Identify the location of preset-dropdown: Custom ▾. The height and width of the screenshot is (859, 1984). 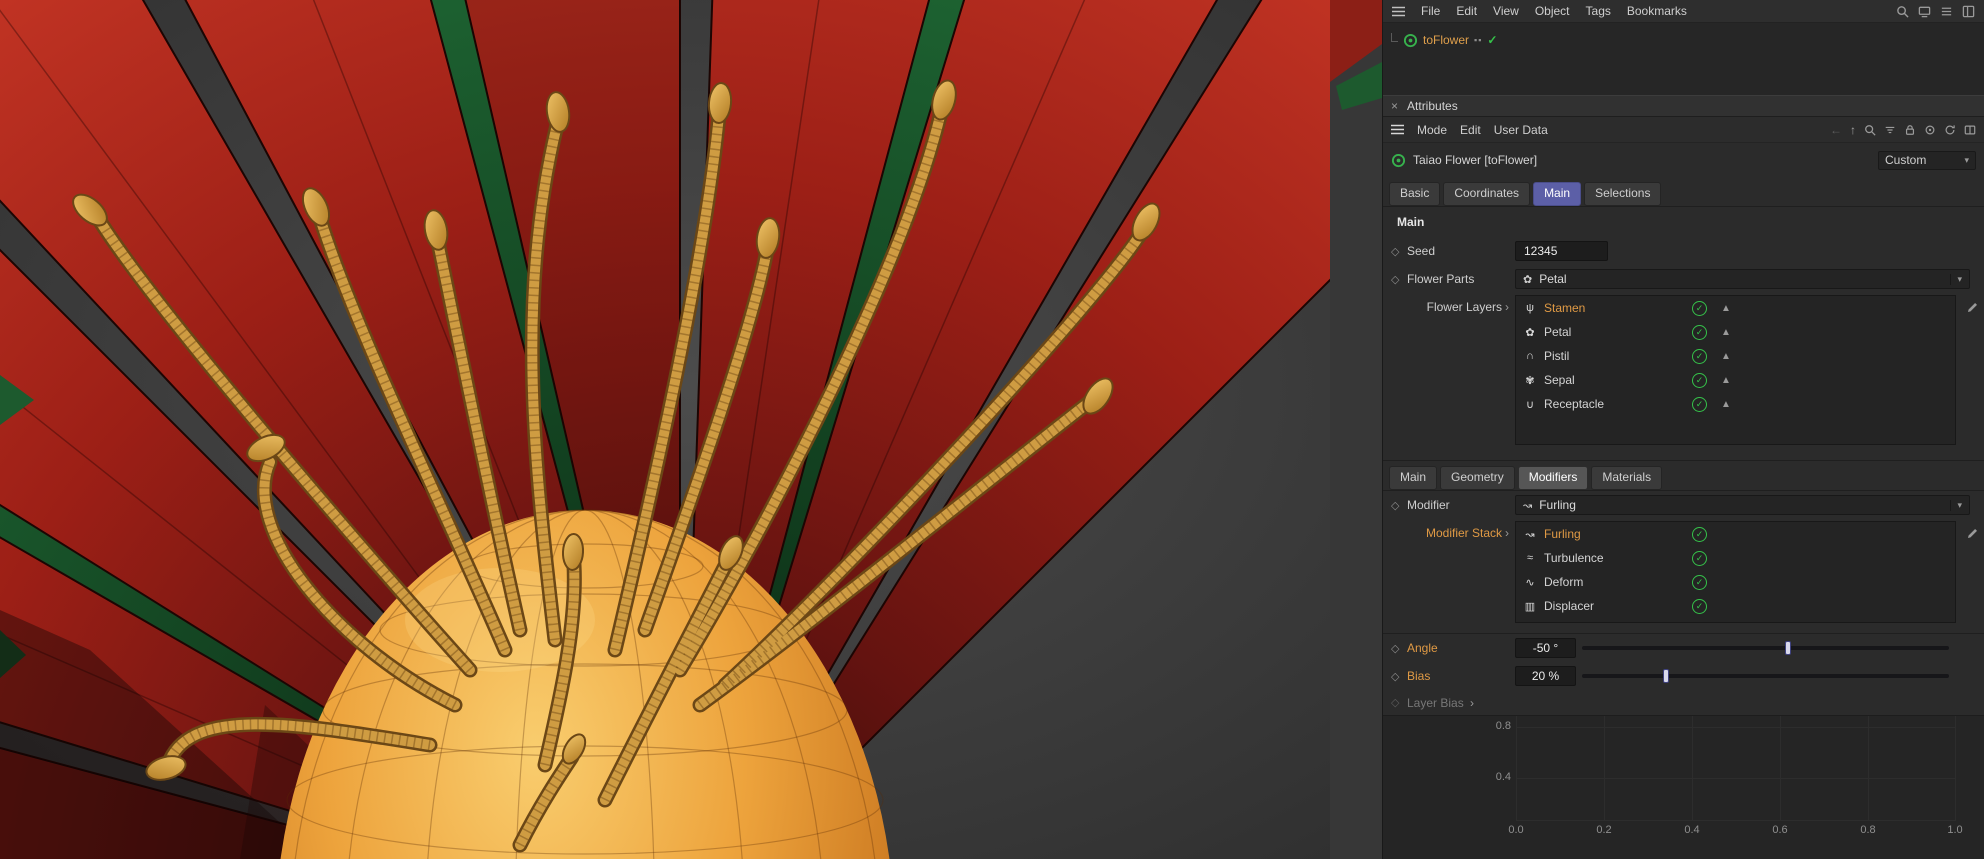
(1927, 160).